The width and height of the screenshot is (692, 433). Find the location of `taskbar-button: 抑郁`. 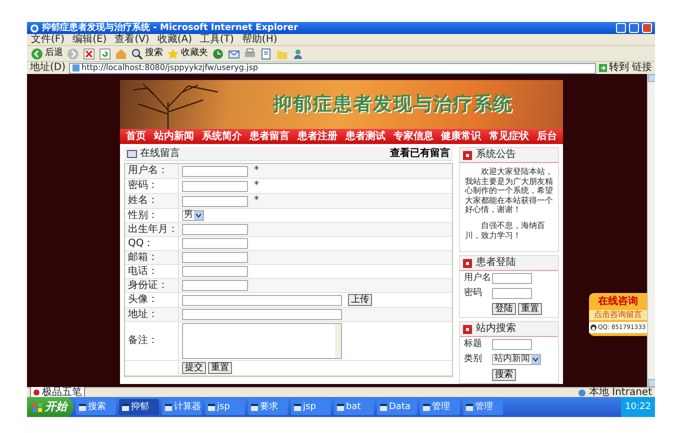

taskbar-button: 抑郁 is located at coordinates (139, 407).